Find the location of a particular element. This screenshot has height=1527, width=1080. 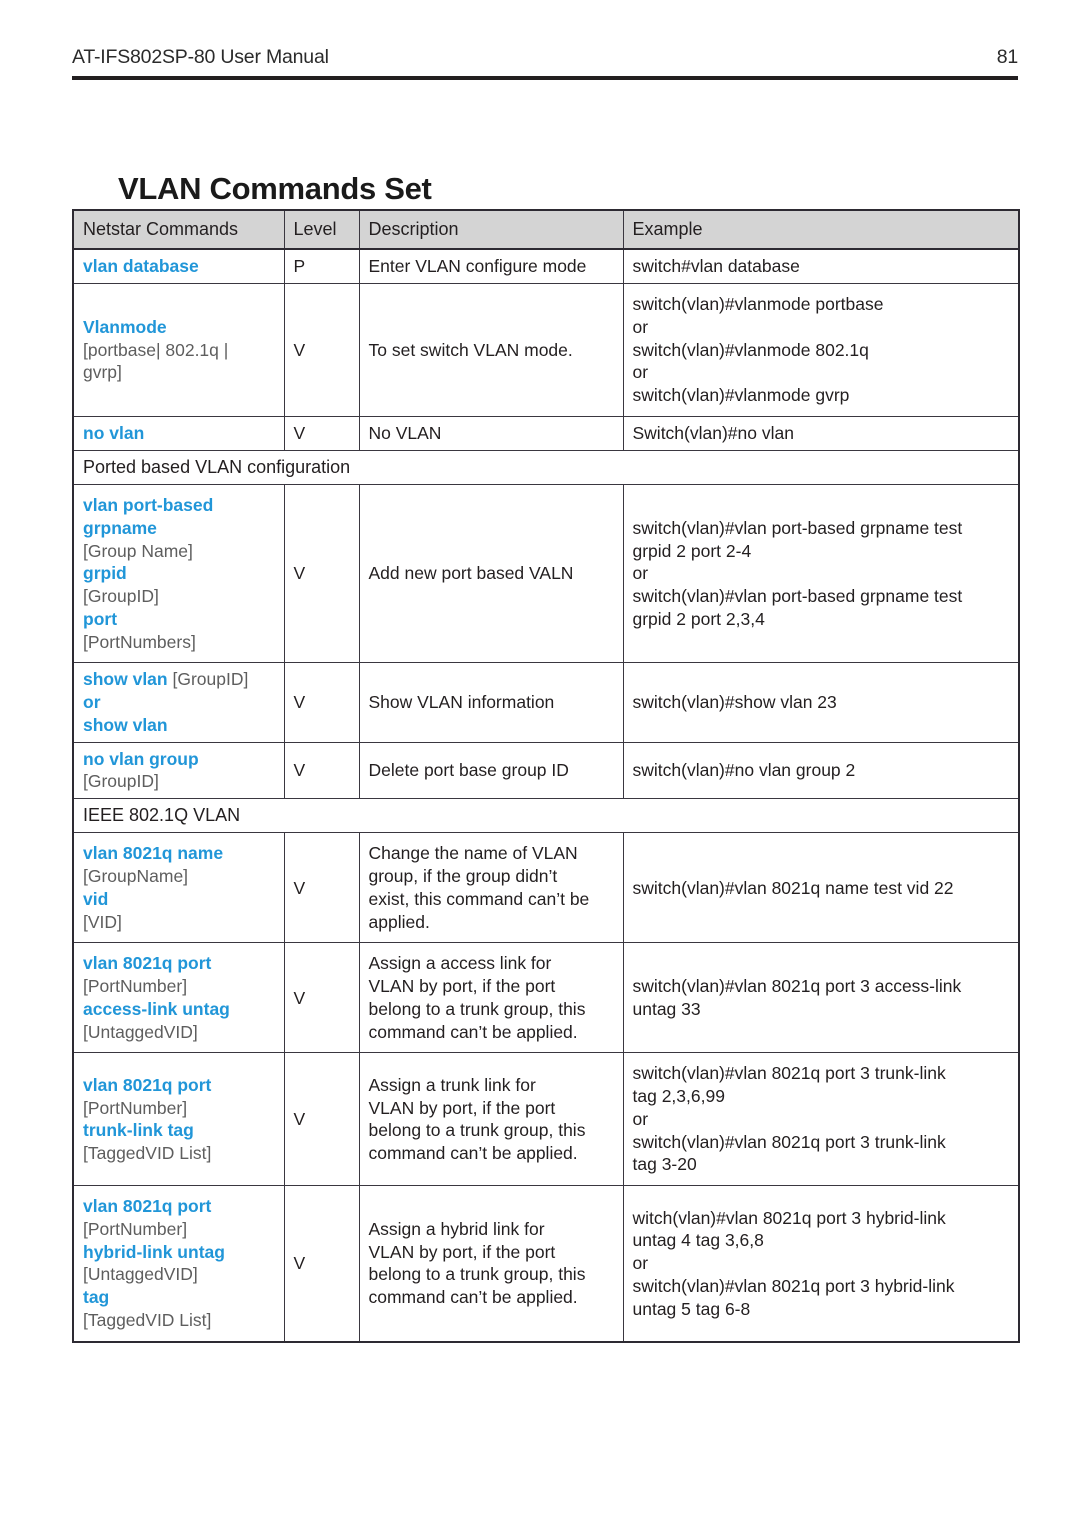

command-text: vid is located at coordinates (96, 898).